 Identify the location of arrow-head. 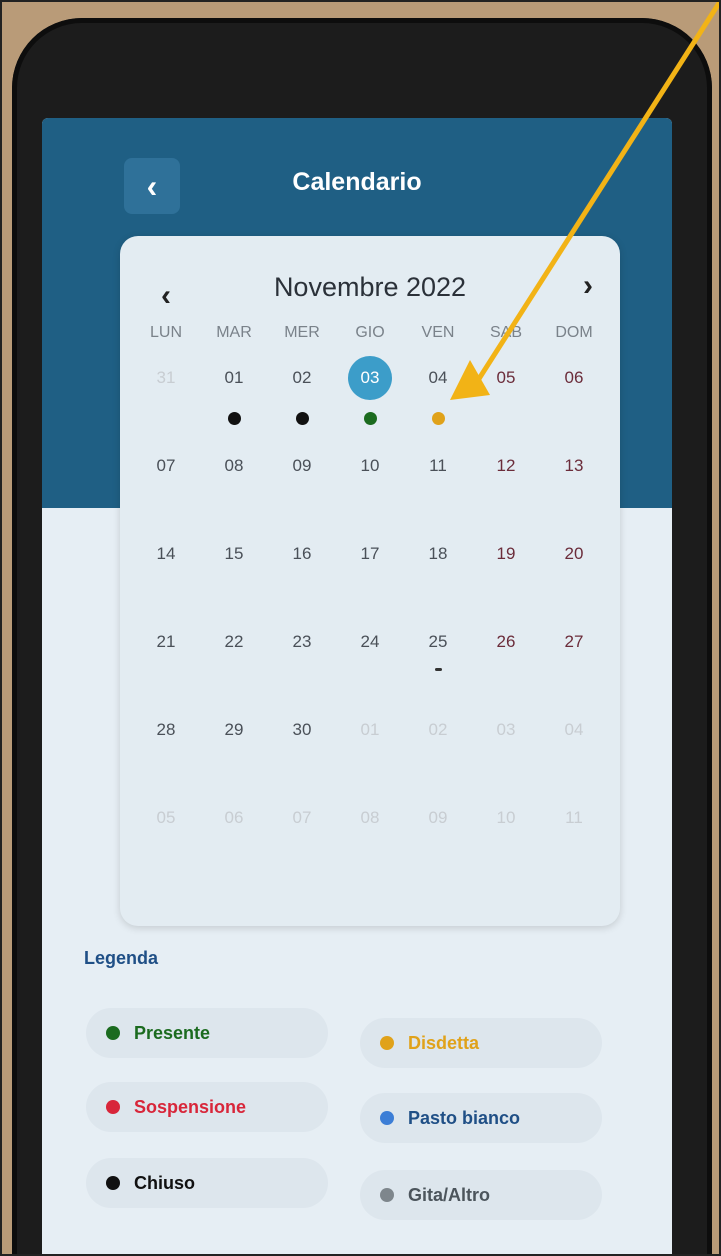
(470, 380).